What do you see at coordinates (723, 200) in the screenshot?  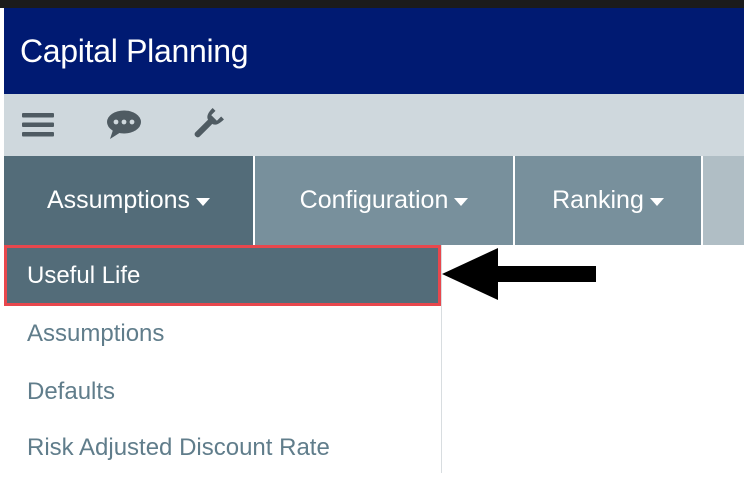 I see `tab-overflow` at bounding box center [723, 200].